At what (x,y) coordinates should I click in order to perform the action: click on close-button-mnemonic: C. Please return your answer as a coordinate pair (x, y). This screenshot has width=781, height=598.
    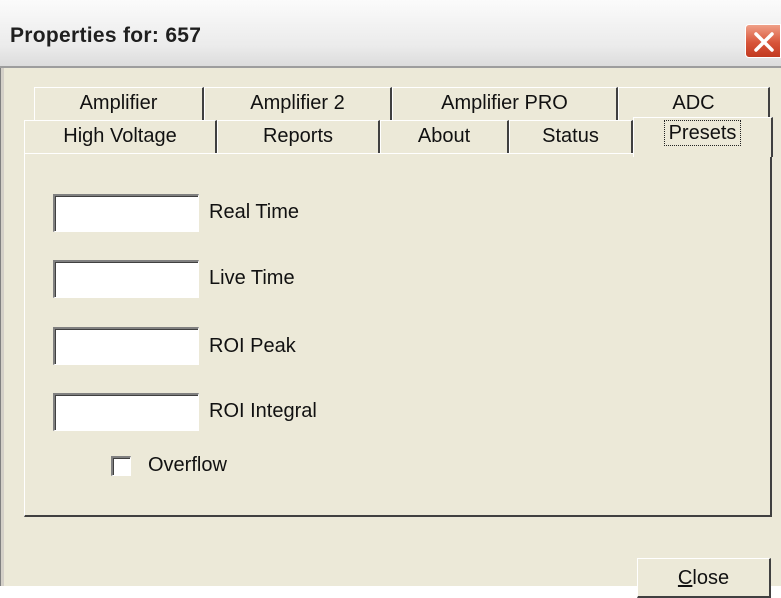
    Looking at the image, I should click on (685, 577).